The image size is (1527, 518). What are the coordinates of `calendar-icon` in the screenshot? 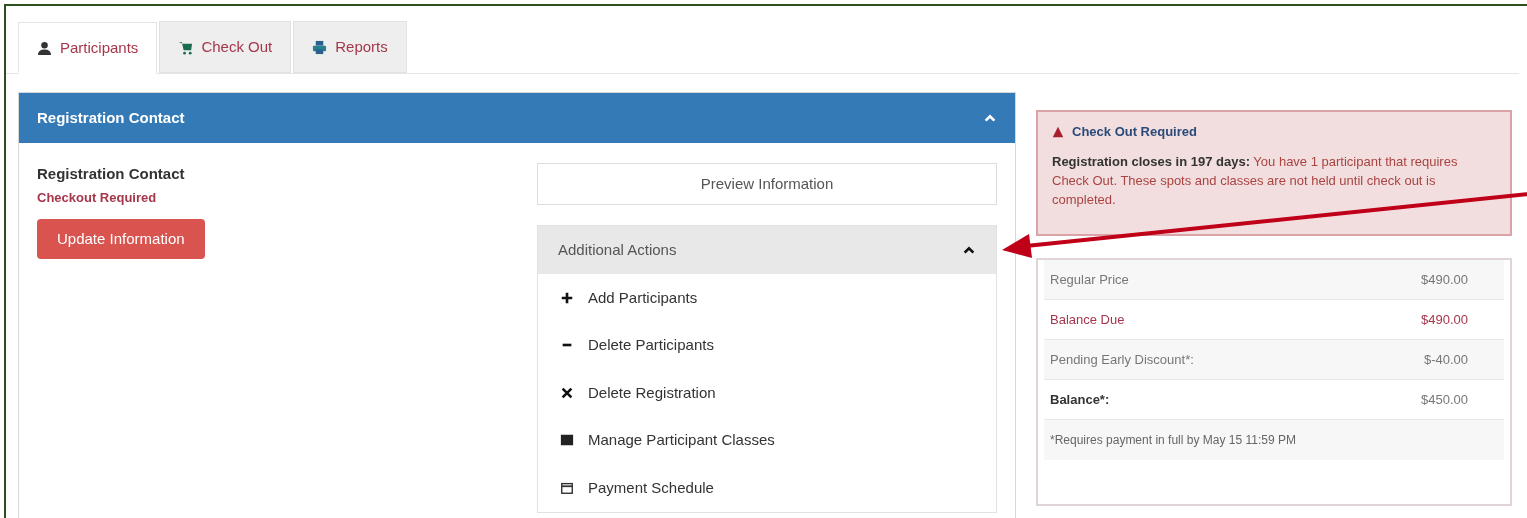 It's located at (567, 487).